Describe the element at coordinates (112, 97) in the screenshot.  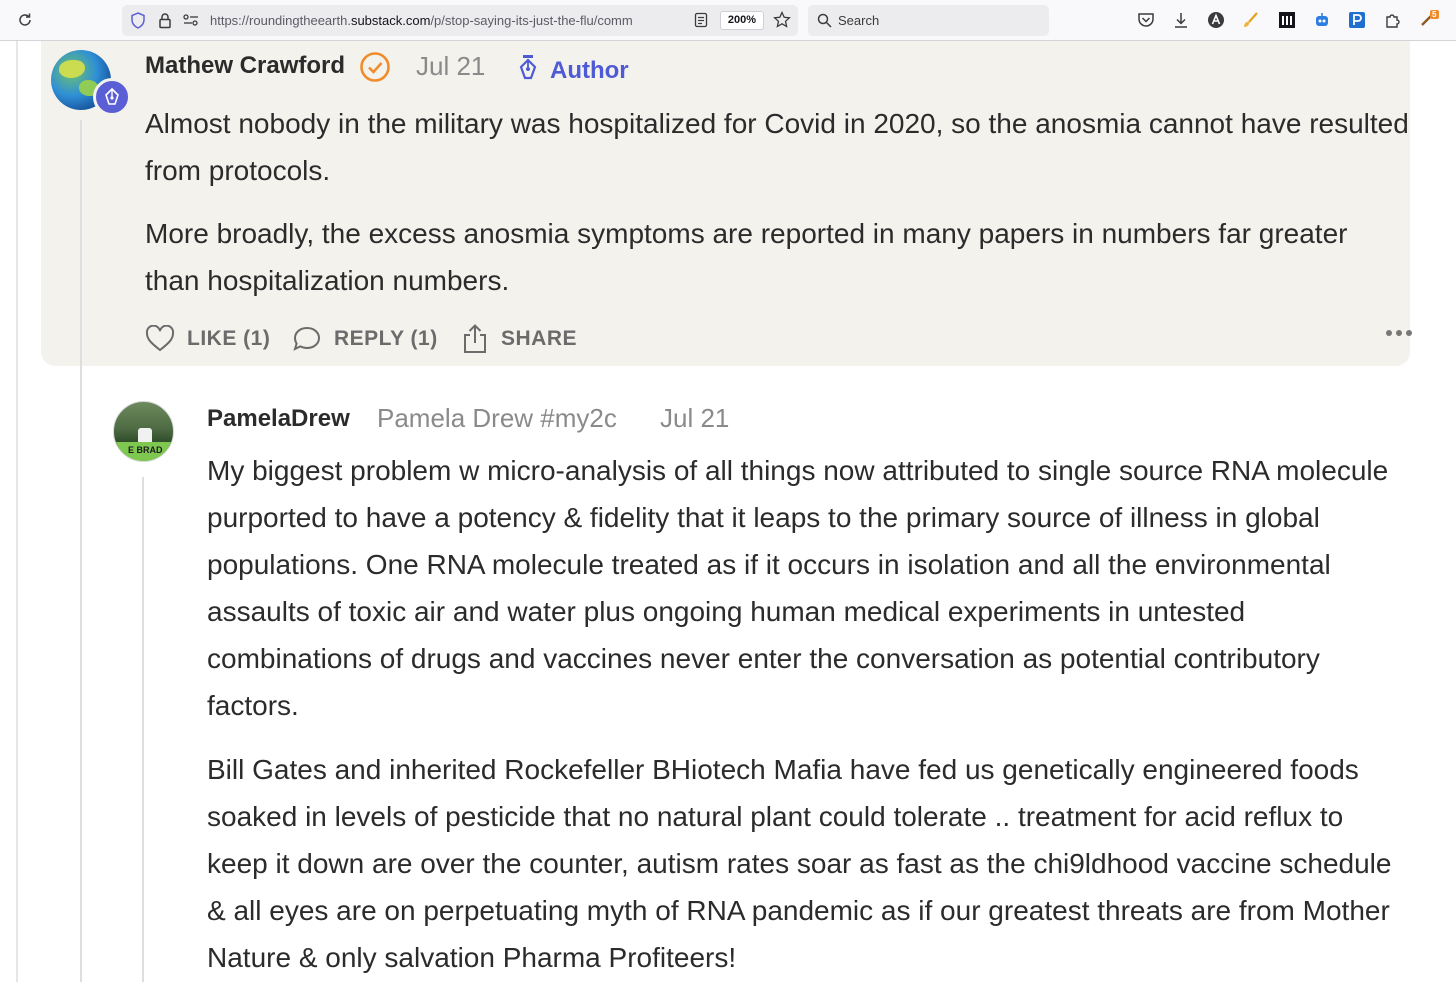
I see `author-pen-badge-icon` at that location.